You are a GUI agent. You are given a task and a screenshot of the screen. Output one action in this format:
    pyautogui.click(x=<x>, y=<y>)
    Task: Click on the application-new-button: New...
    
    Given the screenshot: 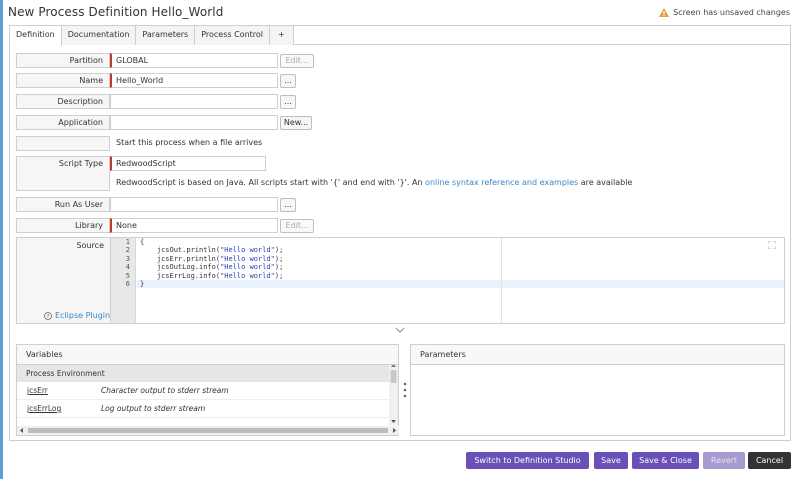 What is the action you would take?
    pyautogui.click(x=296, y=123)
    